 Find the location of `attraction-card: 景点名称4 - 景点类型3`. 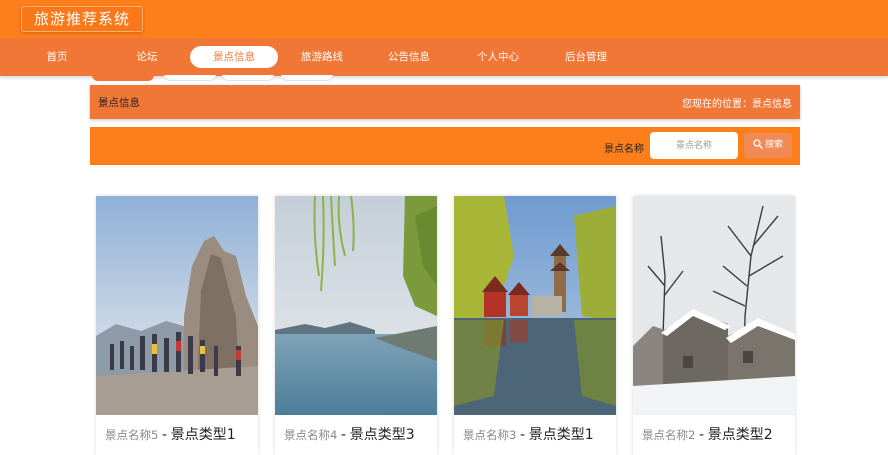

attraction-card: 景点名称4 - 景点类型3 is located at coordinates (356, 325).